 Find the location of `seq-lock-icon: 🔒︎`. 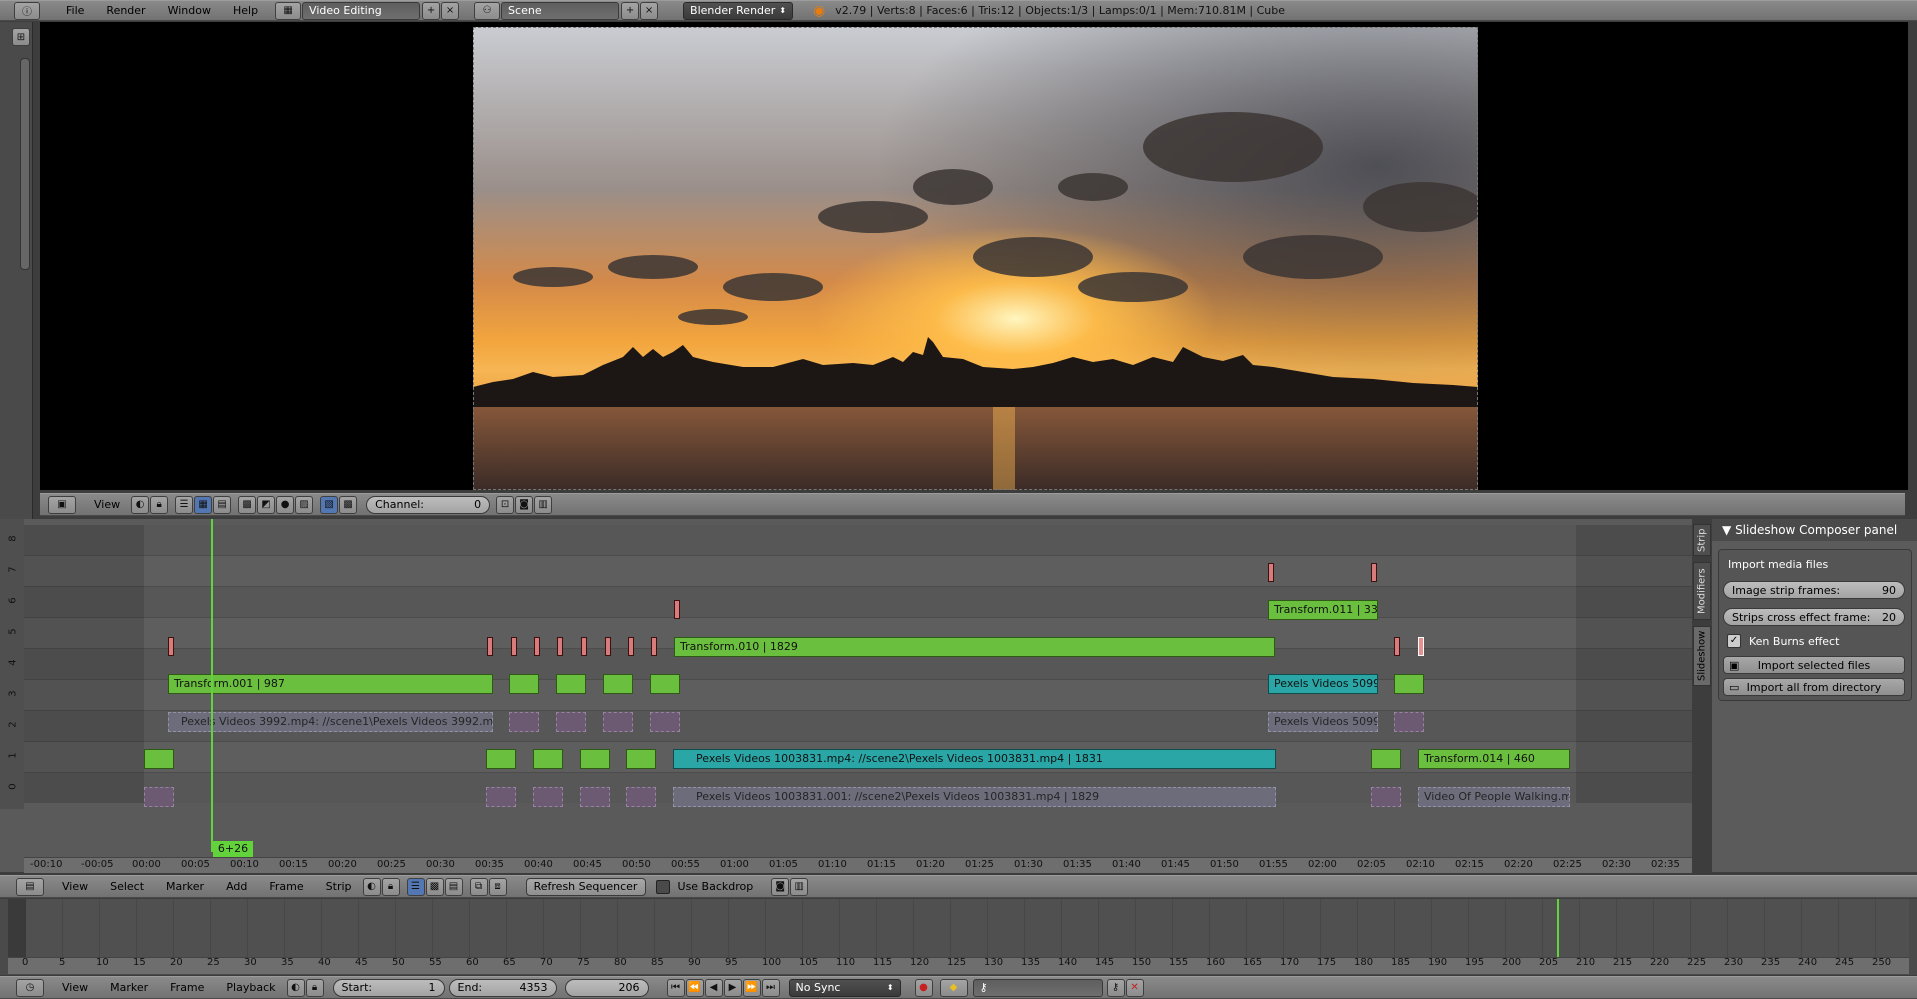

seq-lock-icon: 🔒︎ is located at coordinates (390, 886).